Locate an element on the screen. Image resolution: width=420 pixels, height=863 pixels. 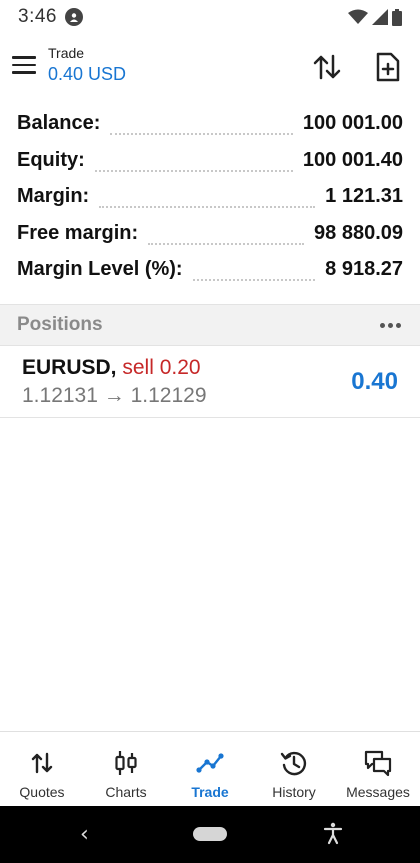
menu-icon is located at coordinates (24, 66).